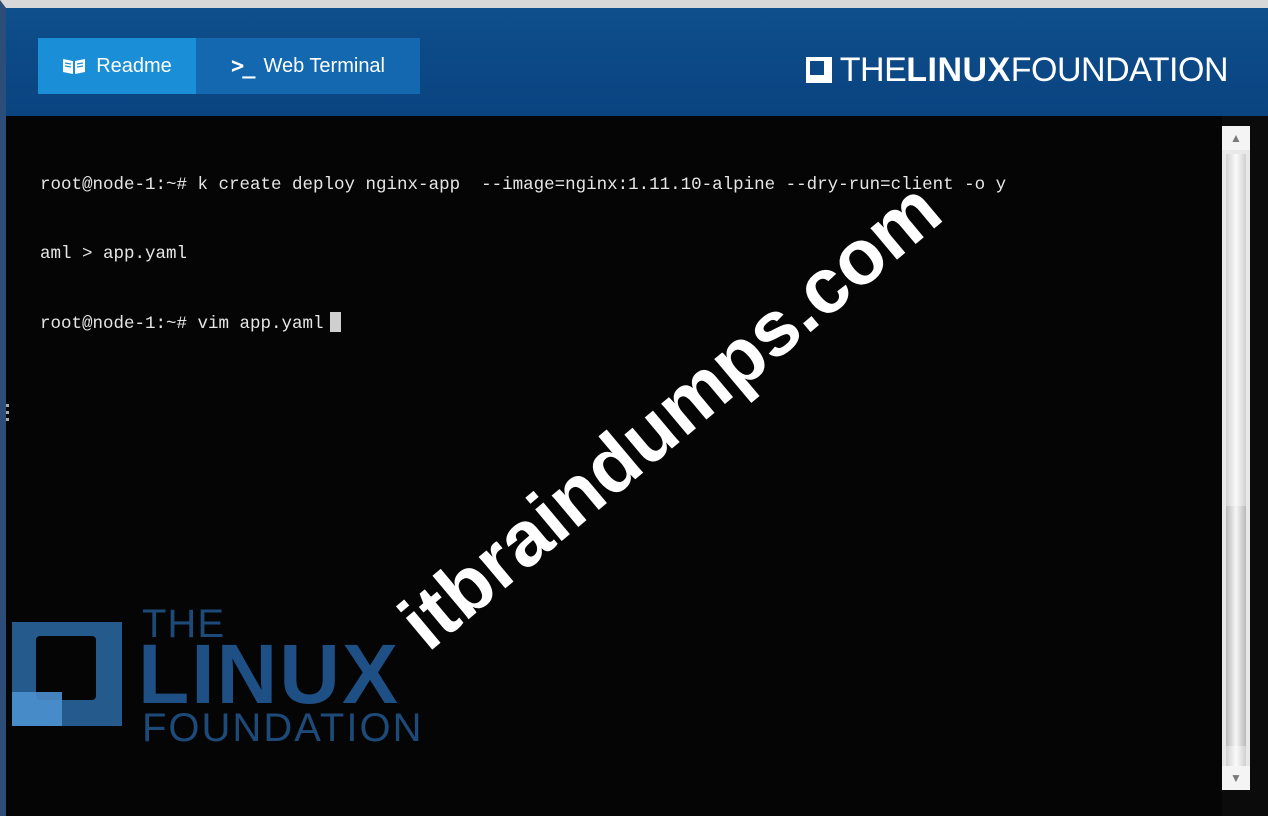 This screenshot has height=816, width=1268. What do you see at coordinates (1236, 458) in the screenshot?
I see `terminal-scrollbar: ▲ ▼` at bounding box center [1236, 458].